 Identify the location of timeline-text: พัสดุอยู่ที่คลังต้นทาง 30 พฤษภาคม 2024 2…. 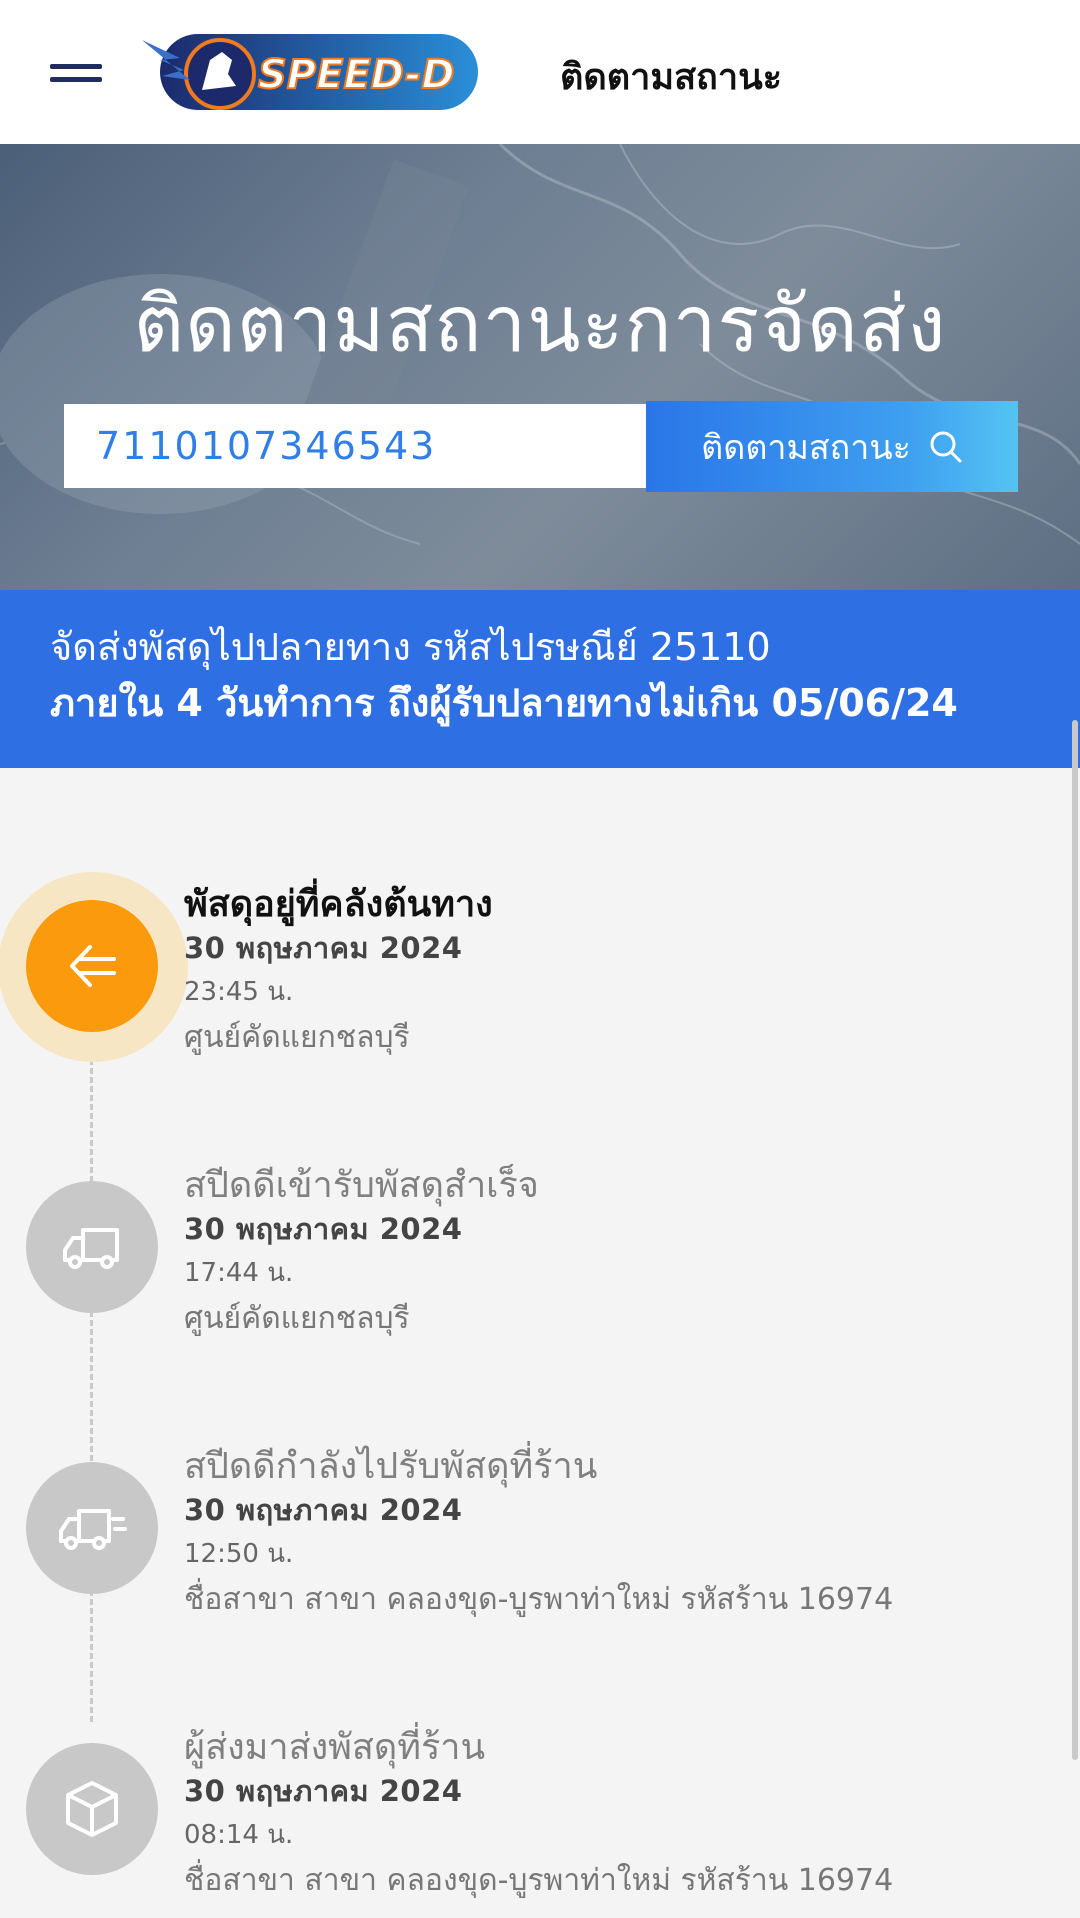
(338, 971).